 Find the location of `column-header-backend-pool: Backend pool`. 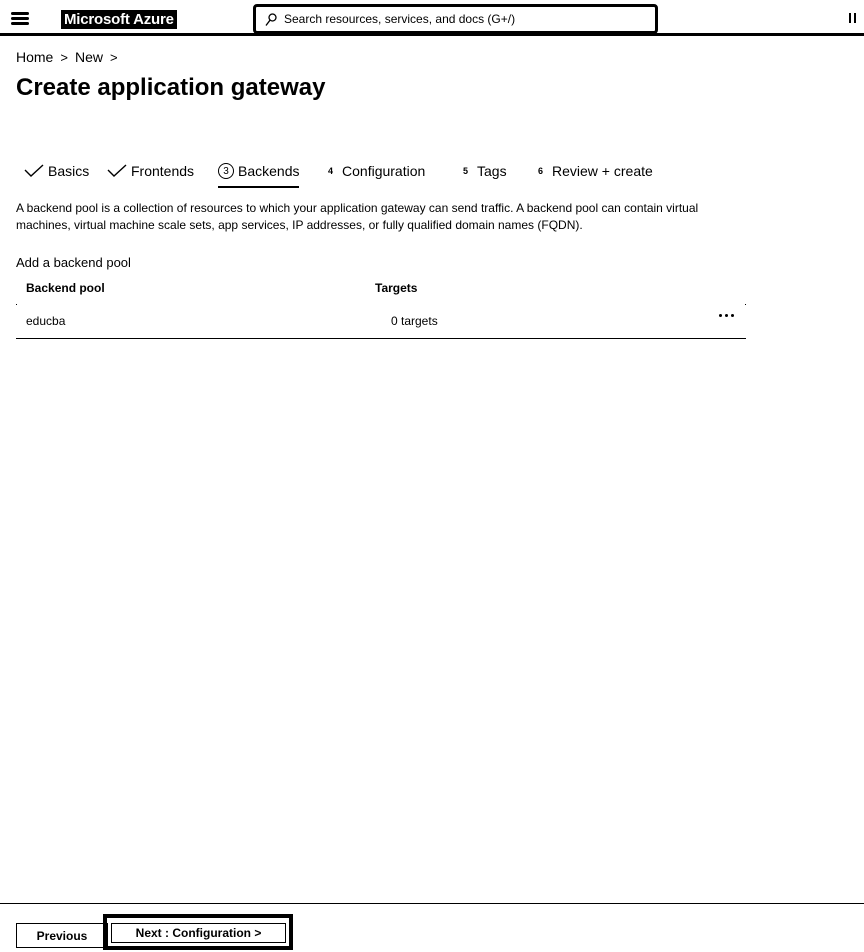

column-header-backend-pool: Backend pool is located at coordinates (65, 288).